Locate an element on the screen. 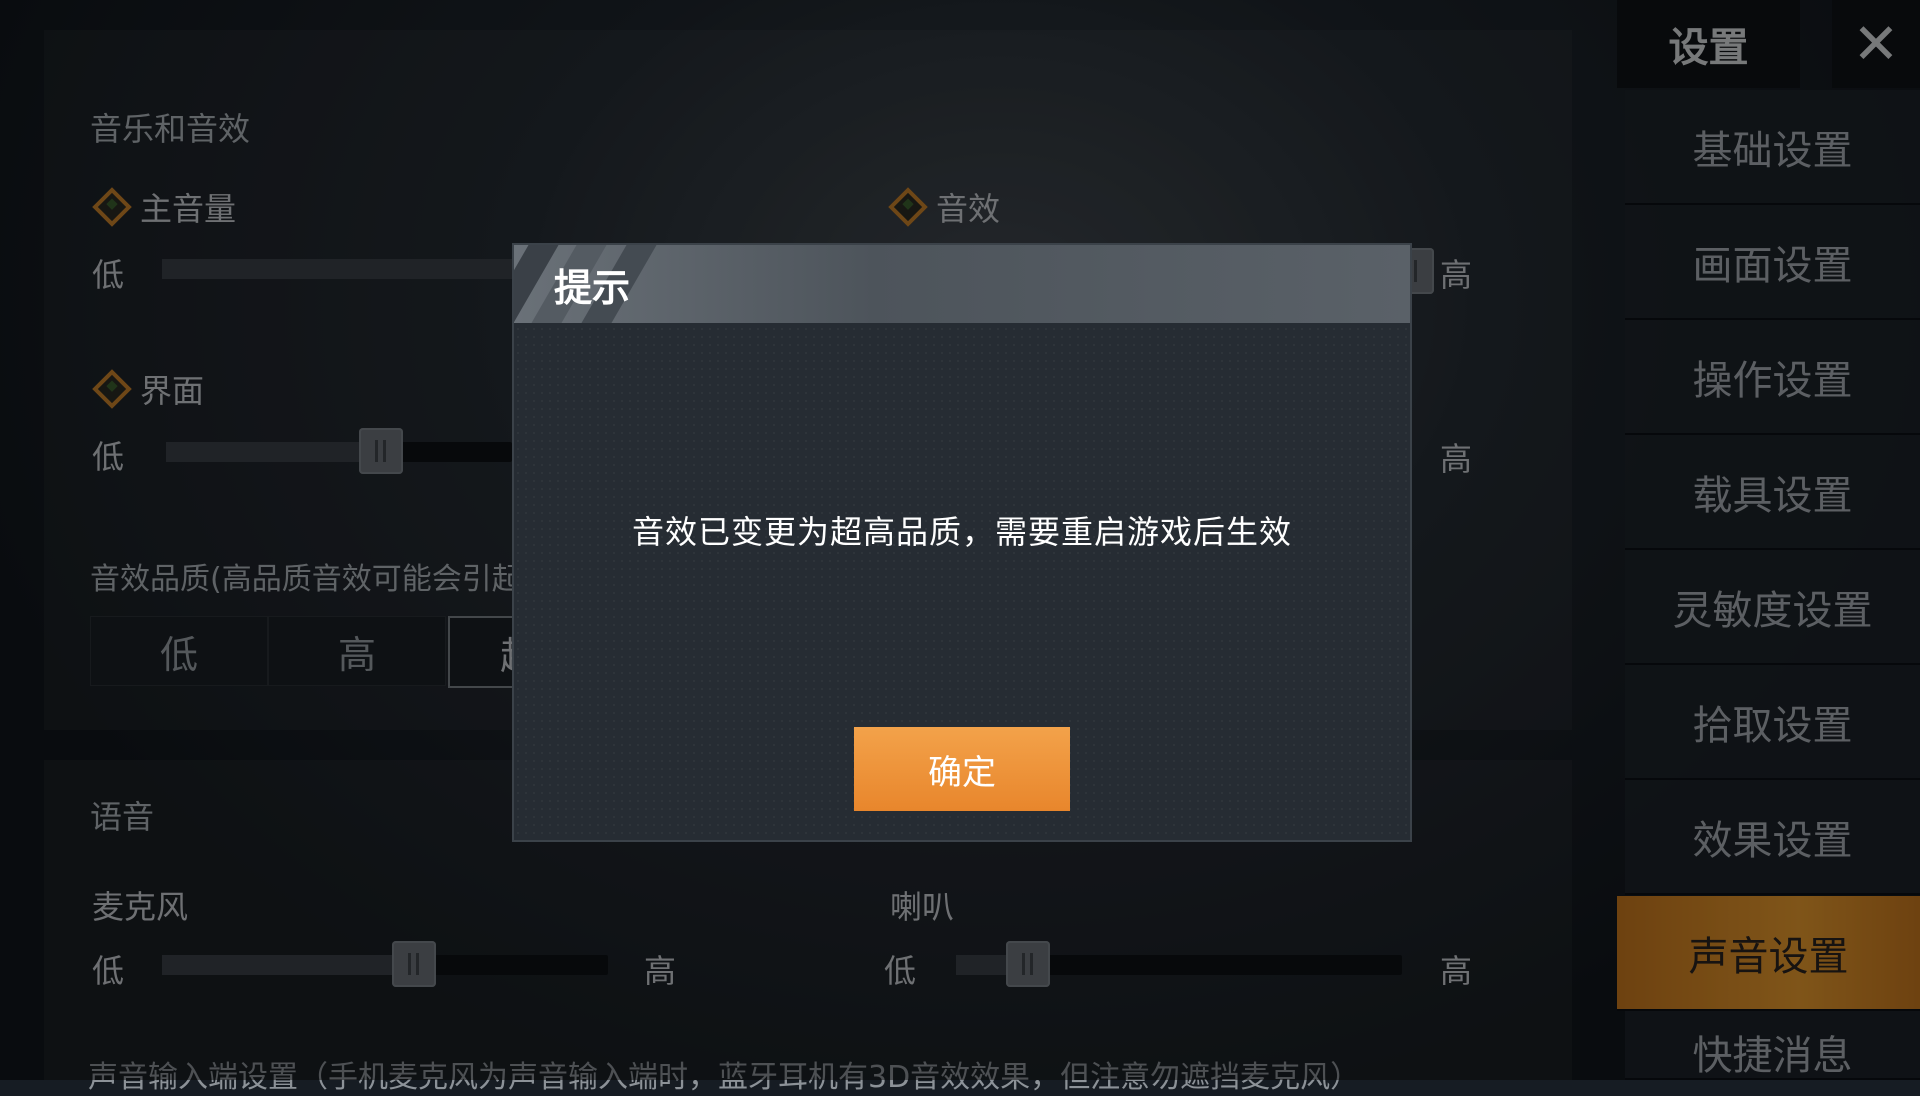 The height and width of the screenshot is (1096, 1920). dialog-message: 音效已变更为超高品质，需要重启游戏后生效 is located at coordinates (961, 532).